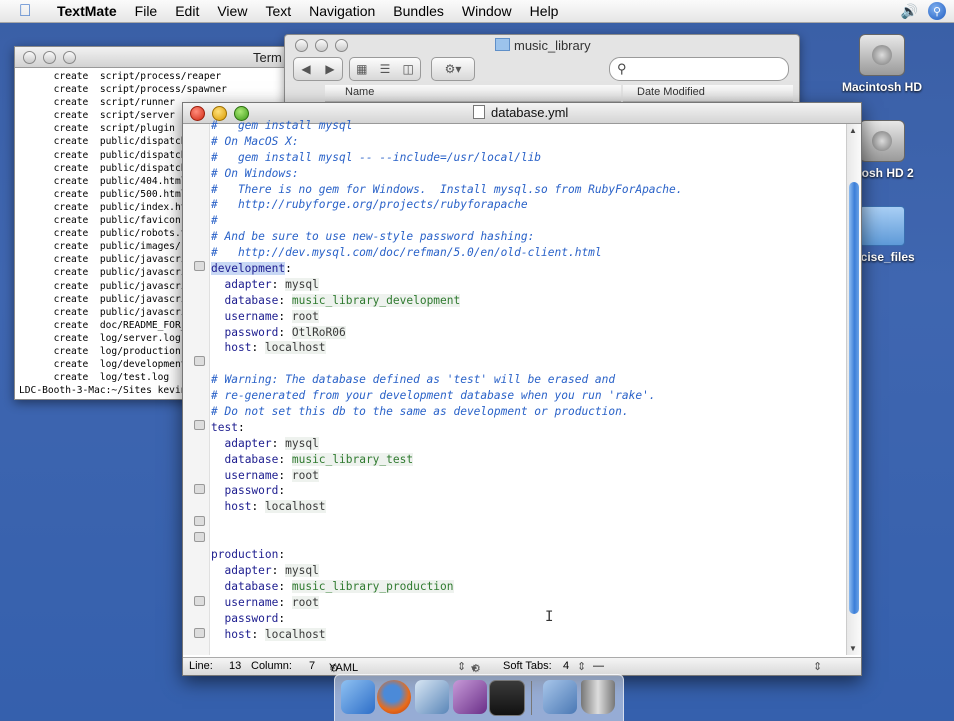 Image resolution: width=954 pixels, height=721 pixels. I want to click on code-token: host, so click(238, 348).